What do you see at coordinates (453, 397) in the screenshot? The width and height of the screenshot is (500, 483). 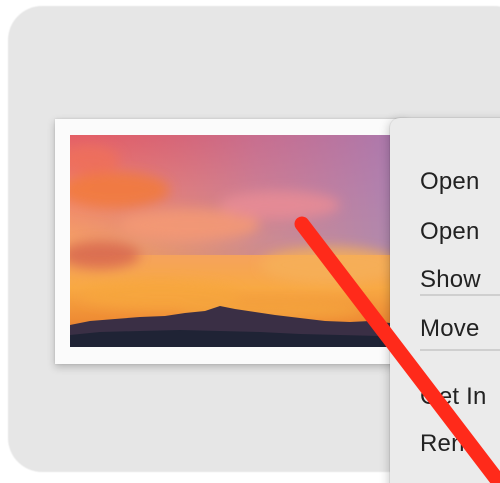 I see `menu-item-get-info: Get In` at bounding box center [453, 397].